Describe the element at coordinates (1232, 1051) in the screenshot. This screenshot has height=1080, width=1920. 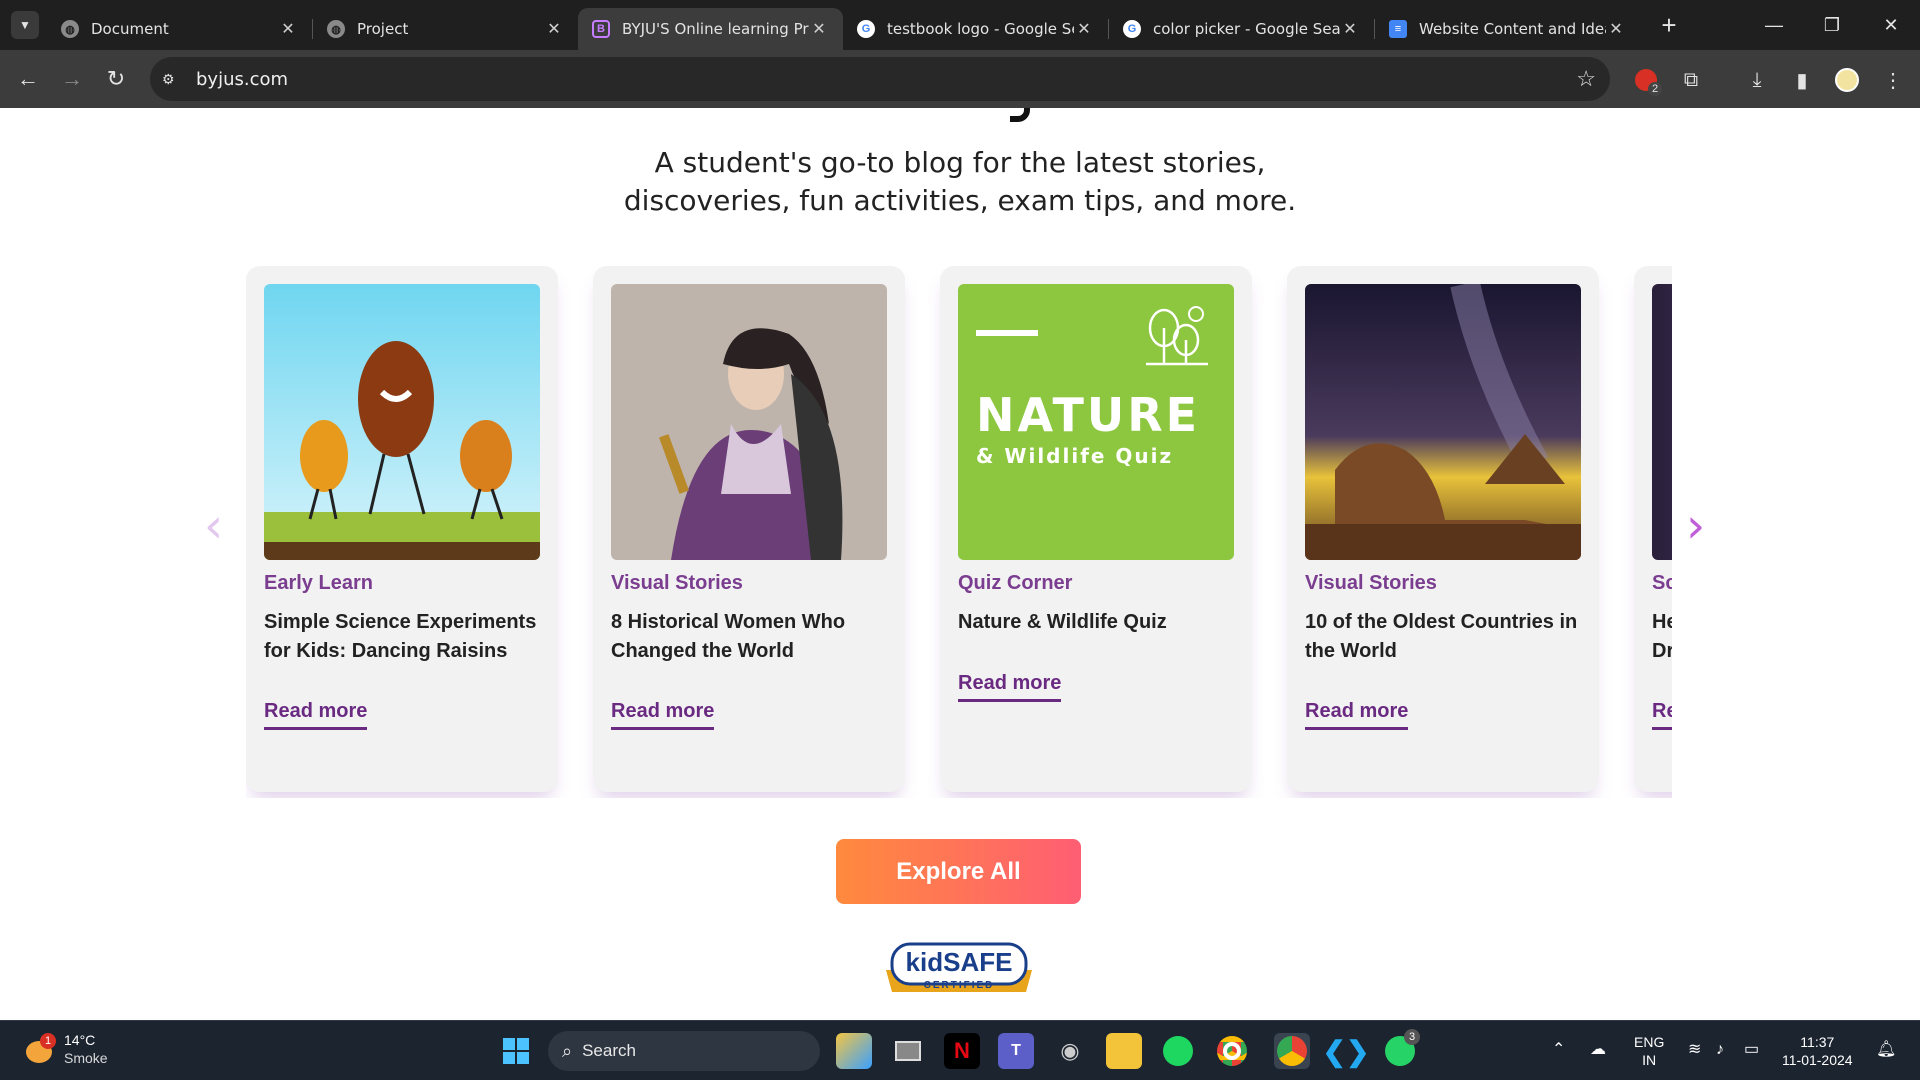
I see `chrome-icon` at that location.